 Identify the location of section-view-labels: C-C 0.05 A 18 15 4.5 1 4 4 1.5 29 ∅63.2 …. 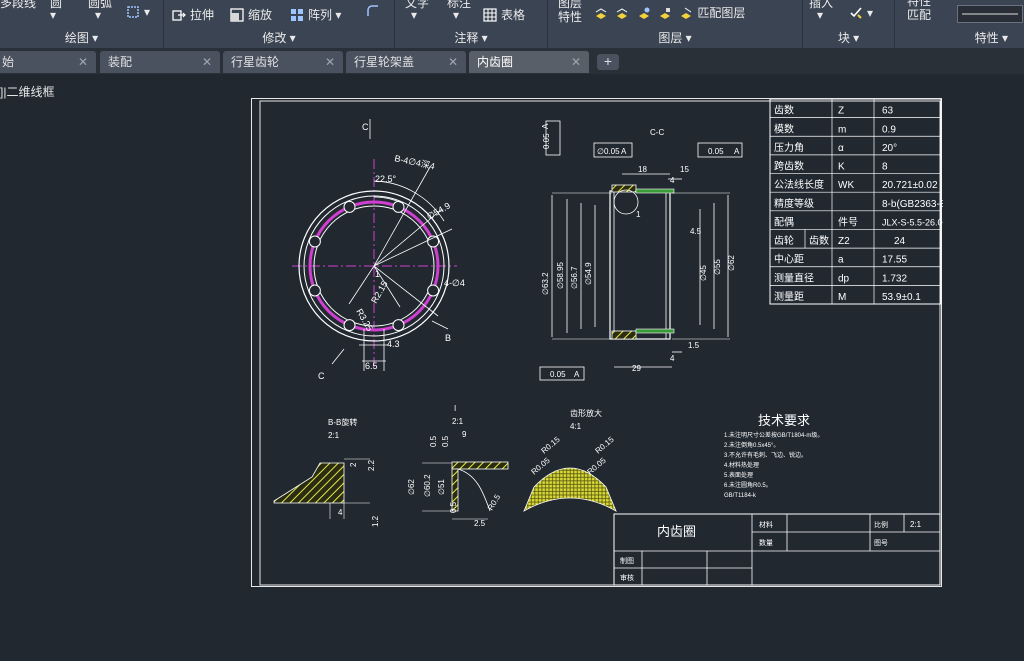
(640, 251).